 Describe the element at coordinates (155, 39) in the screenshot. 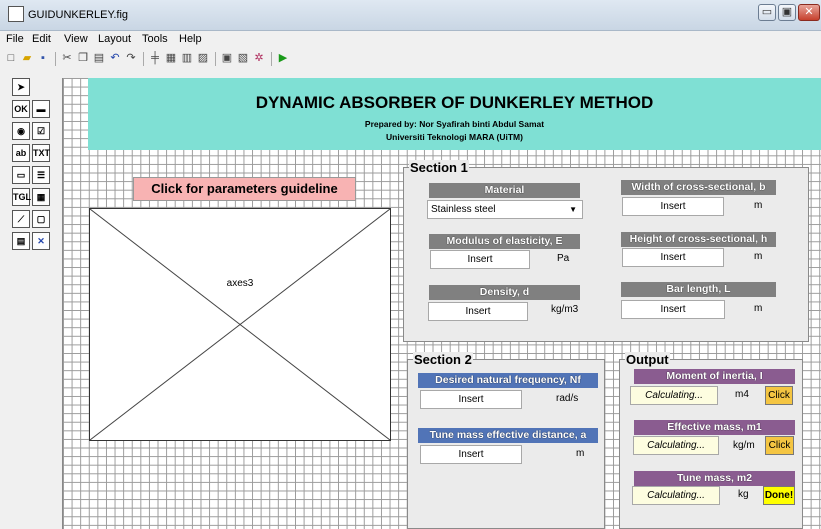

I see `menu-tools: Tools` at that location.